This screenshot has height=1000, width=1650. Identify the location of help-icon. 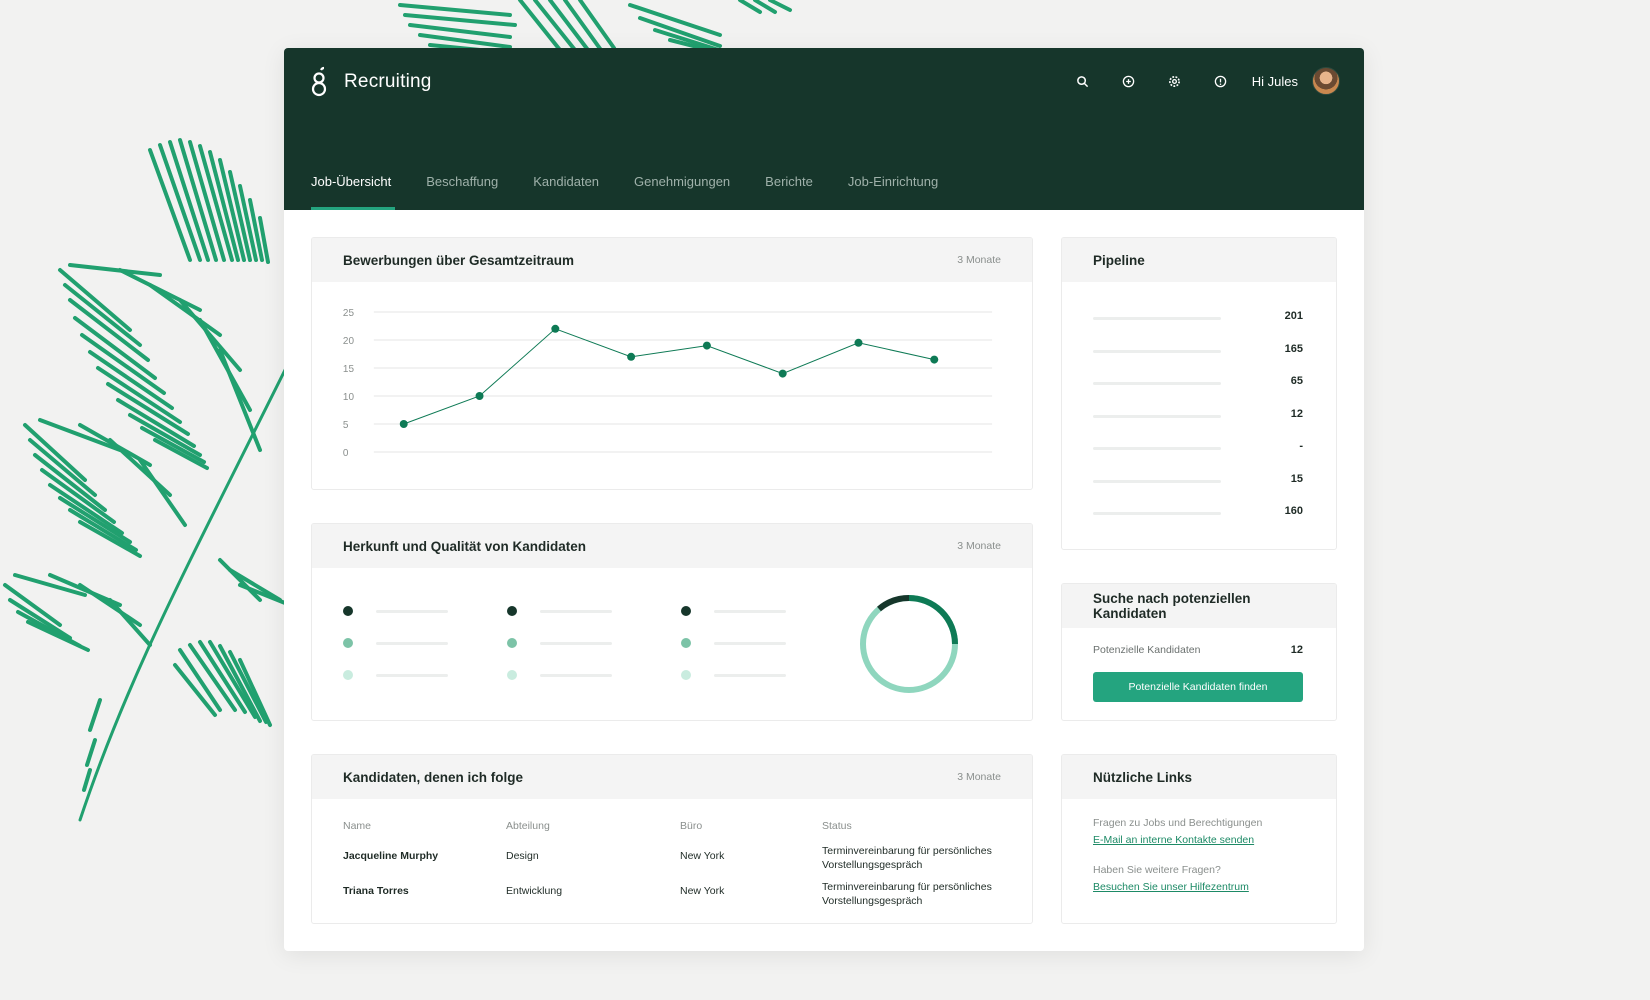
(1220, 81).